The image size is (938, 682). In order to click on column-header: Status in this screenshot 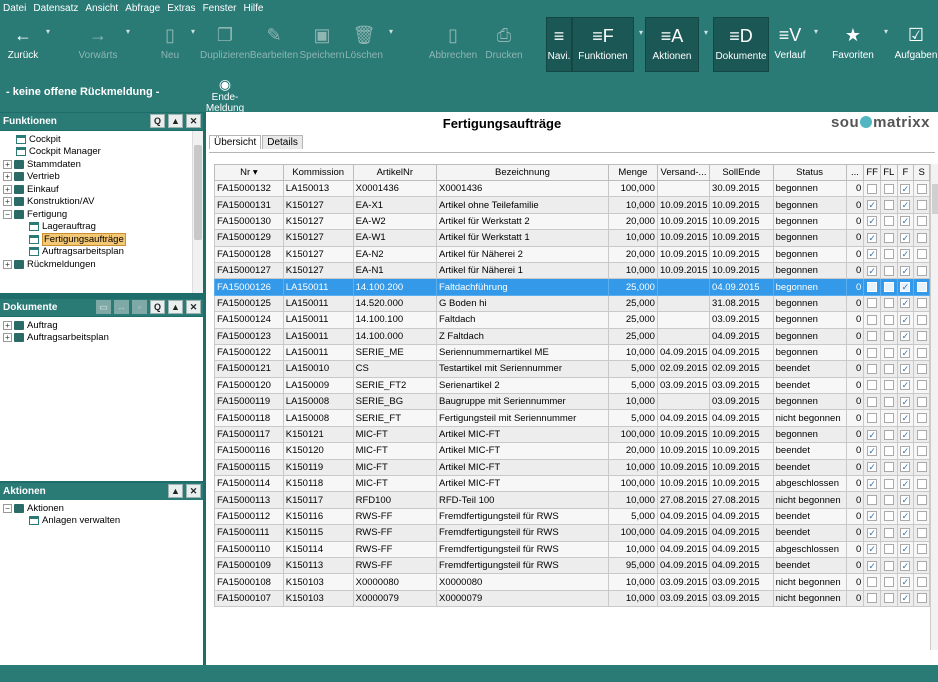, I will do `click(809, 172)`.